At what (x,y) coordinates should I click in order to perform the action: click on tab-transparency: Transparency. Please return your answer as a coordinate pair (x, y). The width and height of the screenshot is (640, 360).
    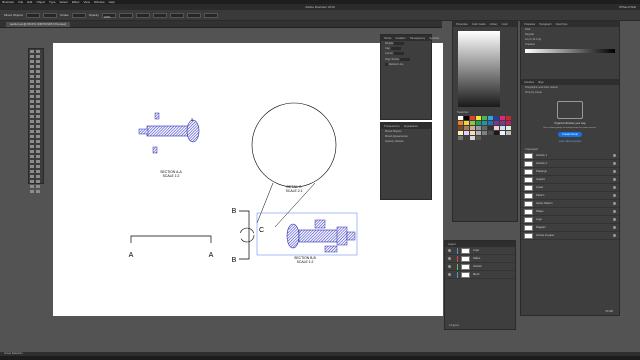
    Looking at the image, I should click on (417, 38).